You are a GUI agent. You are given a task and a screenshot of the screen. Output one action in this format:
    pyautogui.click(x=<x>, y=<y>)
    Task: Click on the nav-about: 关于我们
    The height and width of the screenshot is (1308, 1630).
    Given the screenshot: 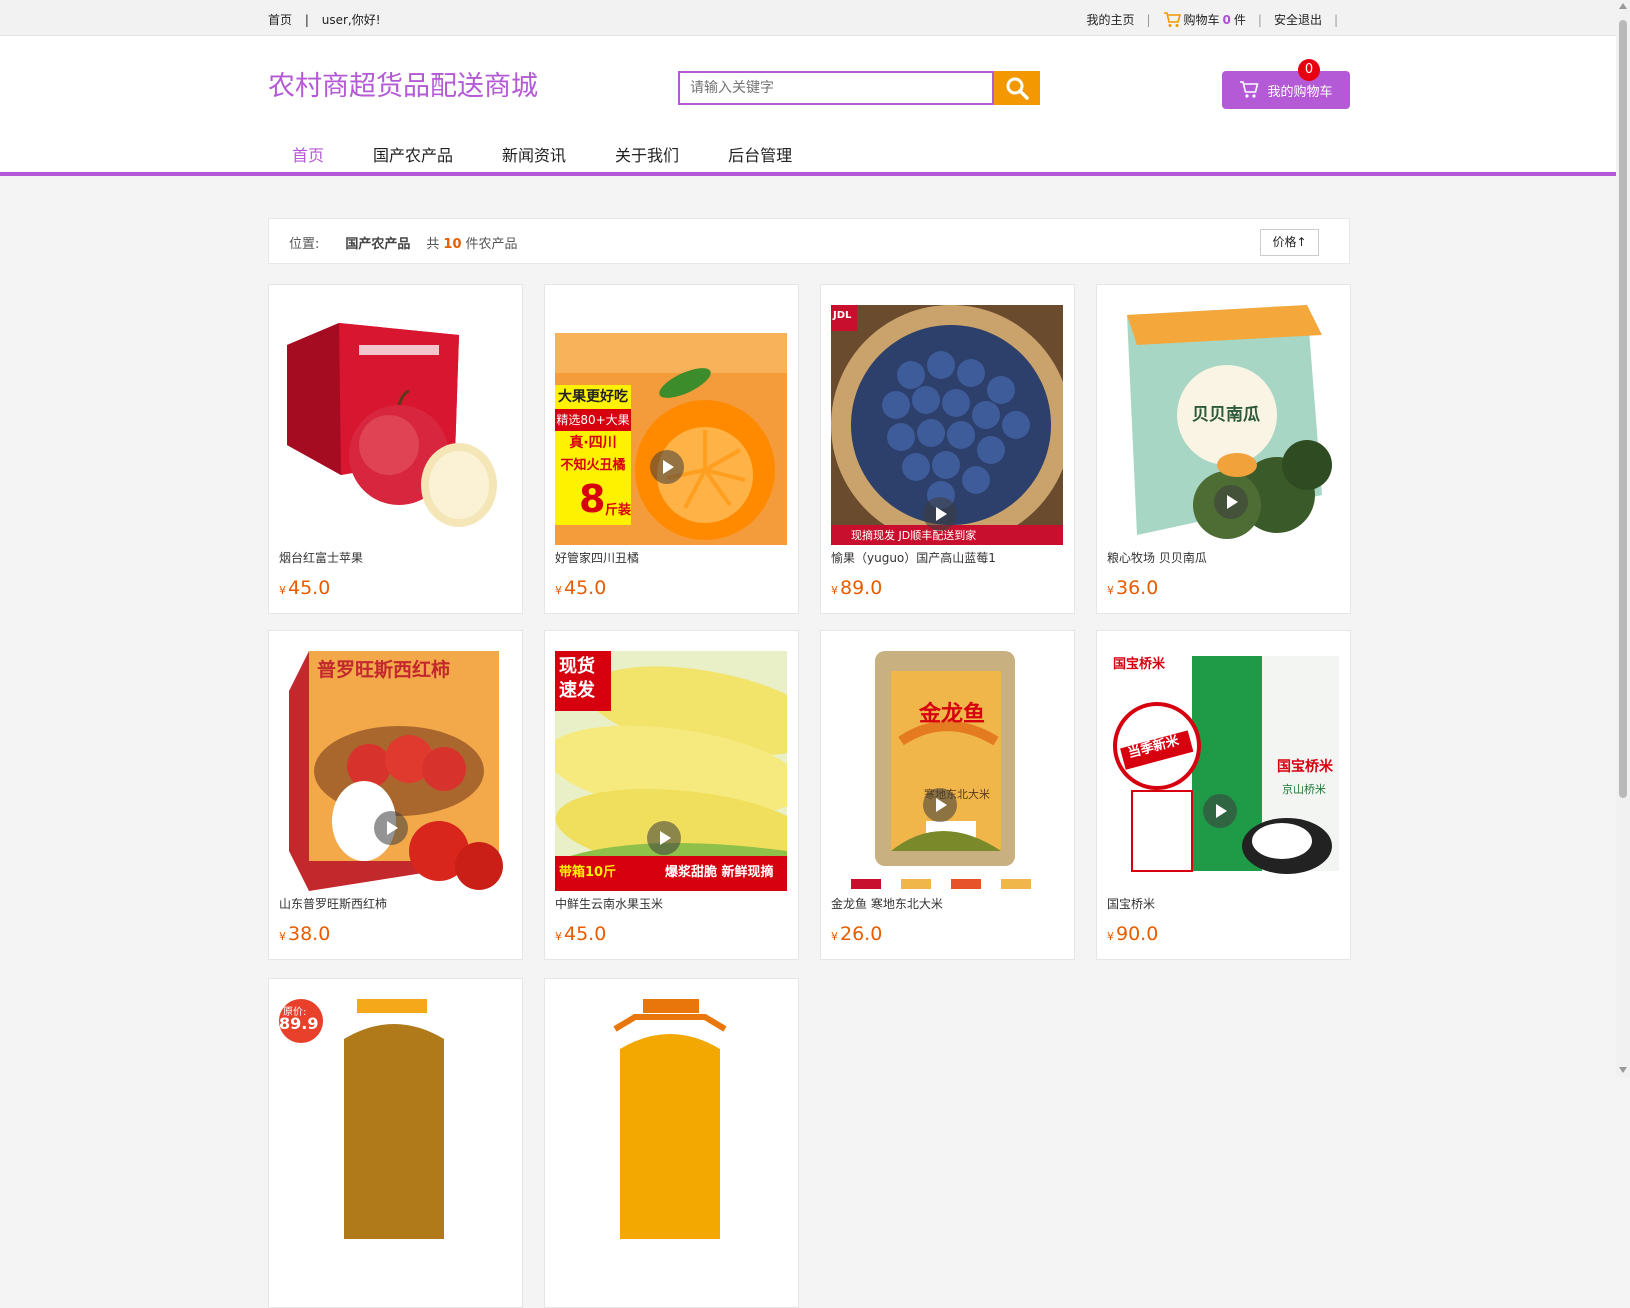 What is the action you would take?
    pyautogui.click(x=647, y=154)
    